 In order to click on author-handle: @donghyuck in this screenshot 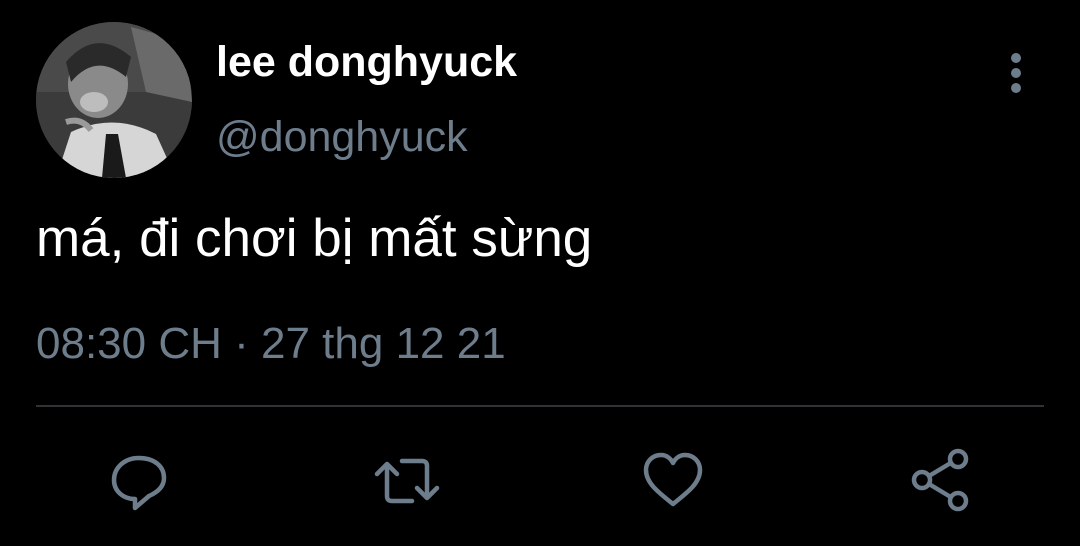, I will do `click(342, 137)`.